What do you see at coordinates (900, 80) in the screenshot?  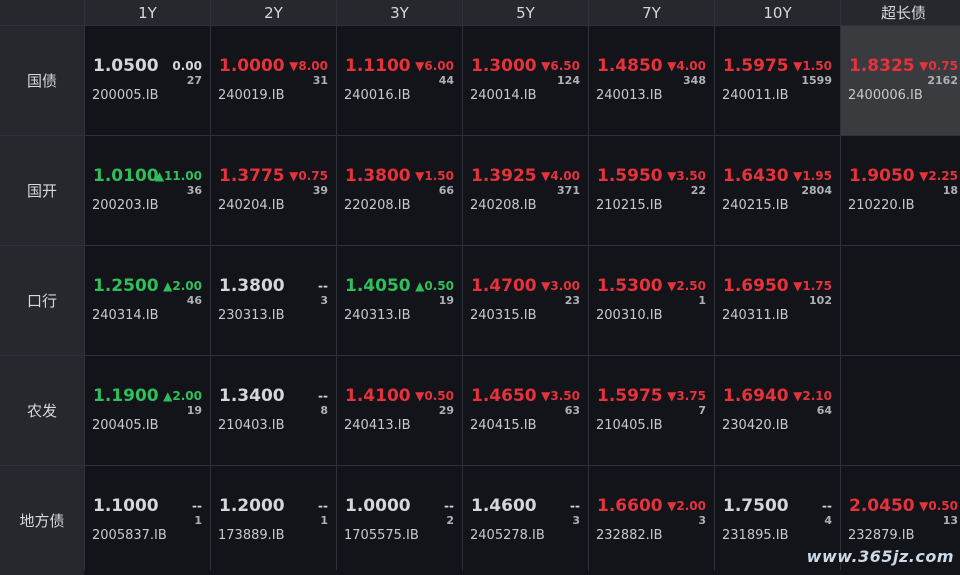 I see `quote-cell: 1.8325 ▼0.75 2162 2400006.IB` at bounding box center [900, 80].